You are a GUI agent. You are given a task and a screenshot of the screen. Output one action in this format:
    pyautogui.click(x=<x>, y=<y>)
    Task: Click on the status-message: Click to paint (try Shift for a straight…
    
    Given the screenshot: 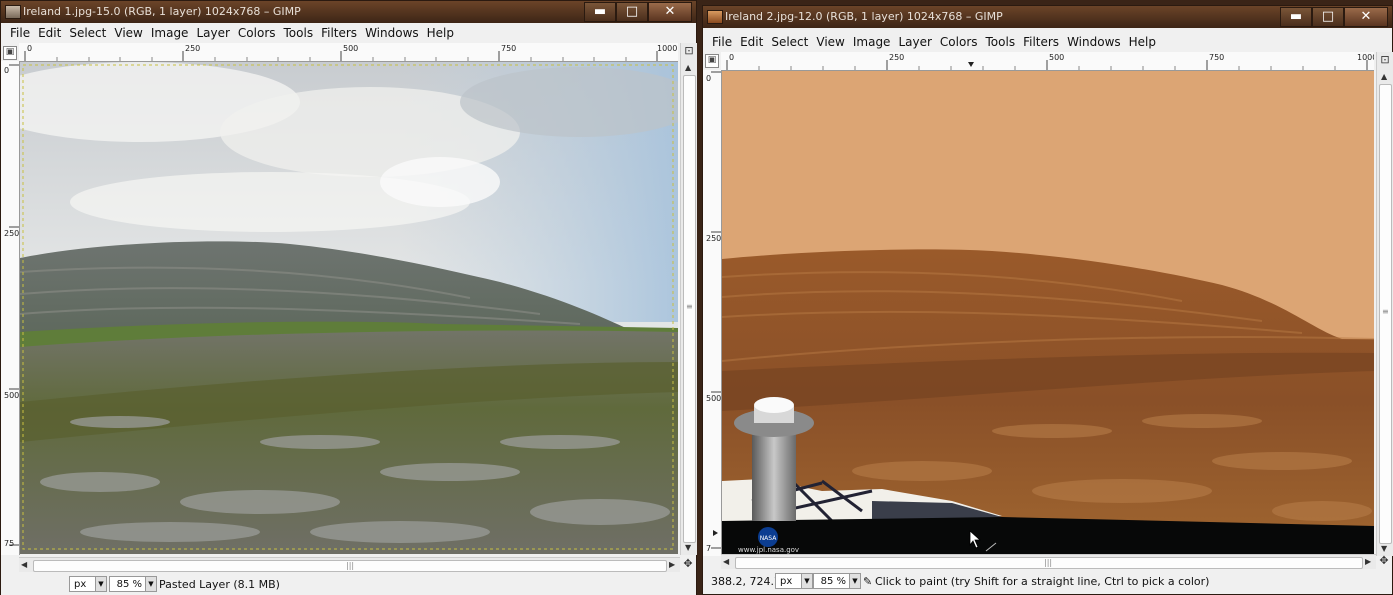 What is the action you would take?
    pyautogui.click(x=1042, y=581)
    